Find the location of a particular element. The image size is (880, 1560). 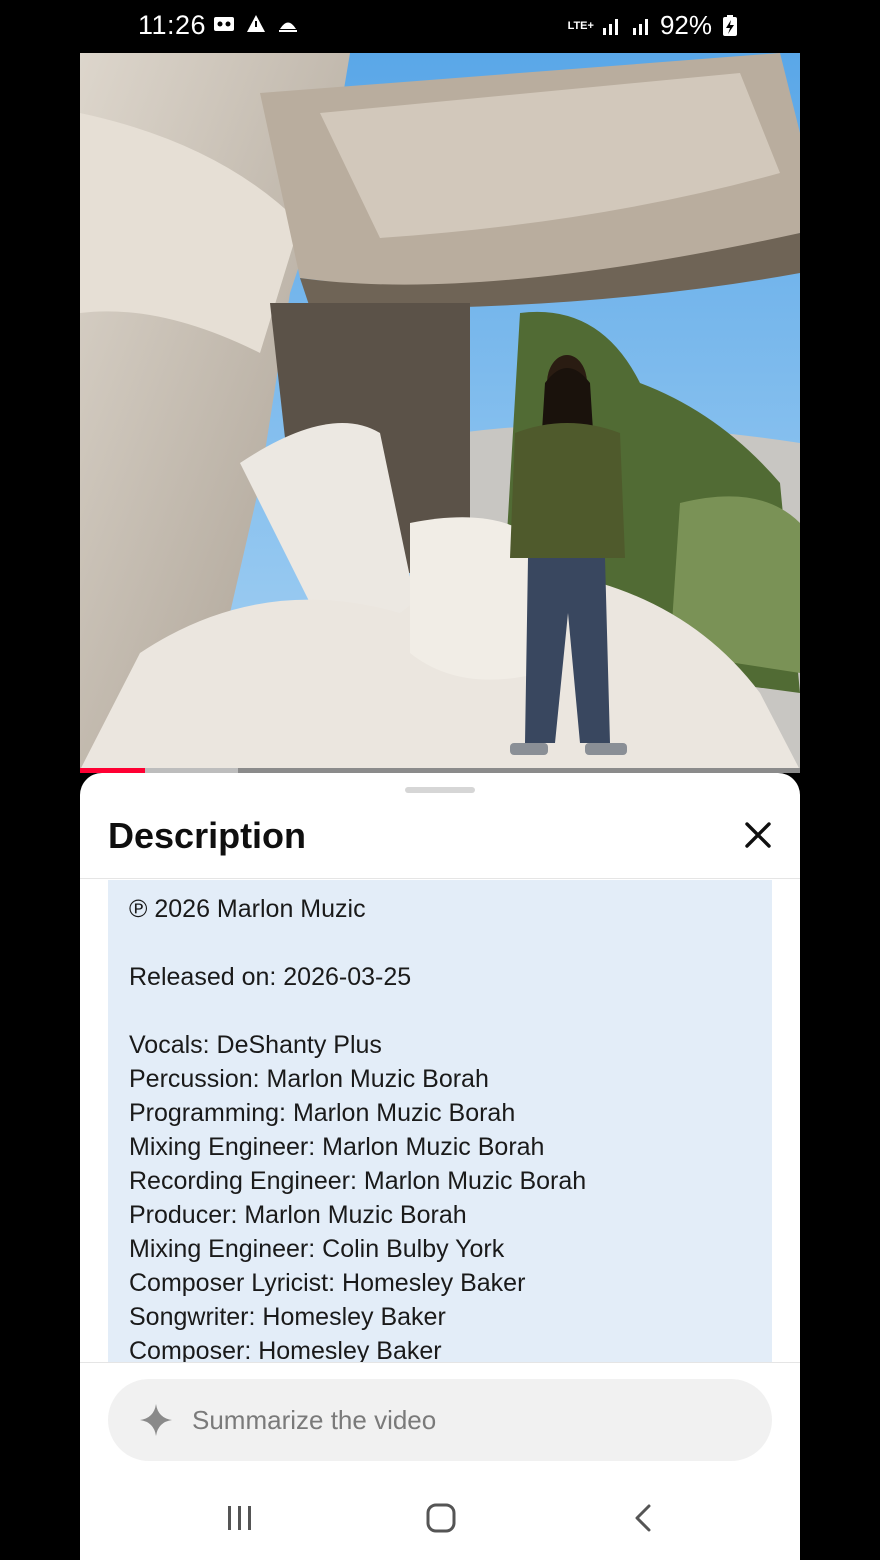

description-line: Composer: Homesley Baker is located at coordinates (285, 1349).